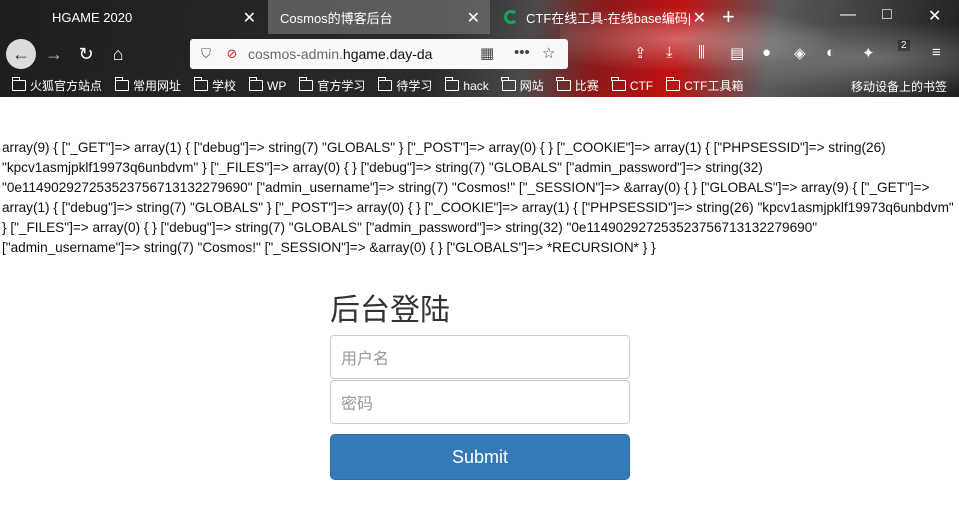  Describe the element at coordinates (118, 54) in the screenshot. I see `home-icon: ⌂` at that location.